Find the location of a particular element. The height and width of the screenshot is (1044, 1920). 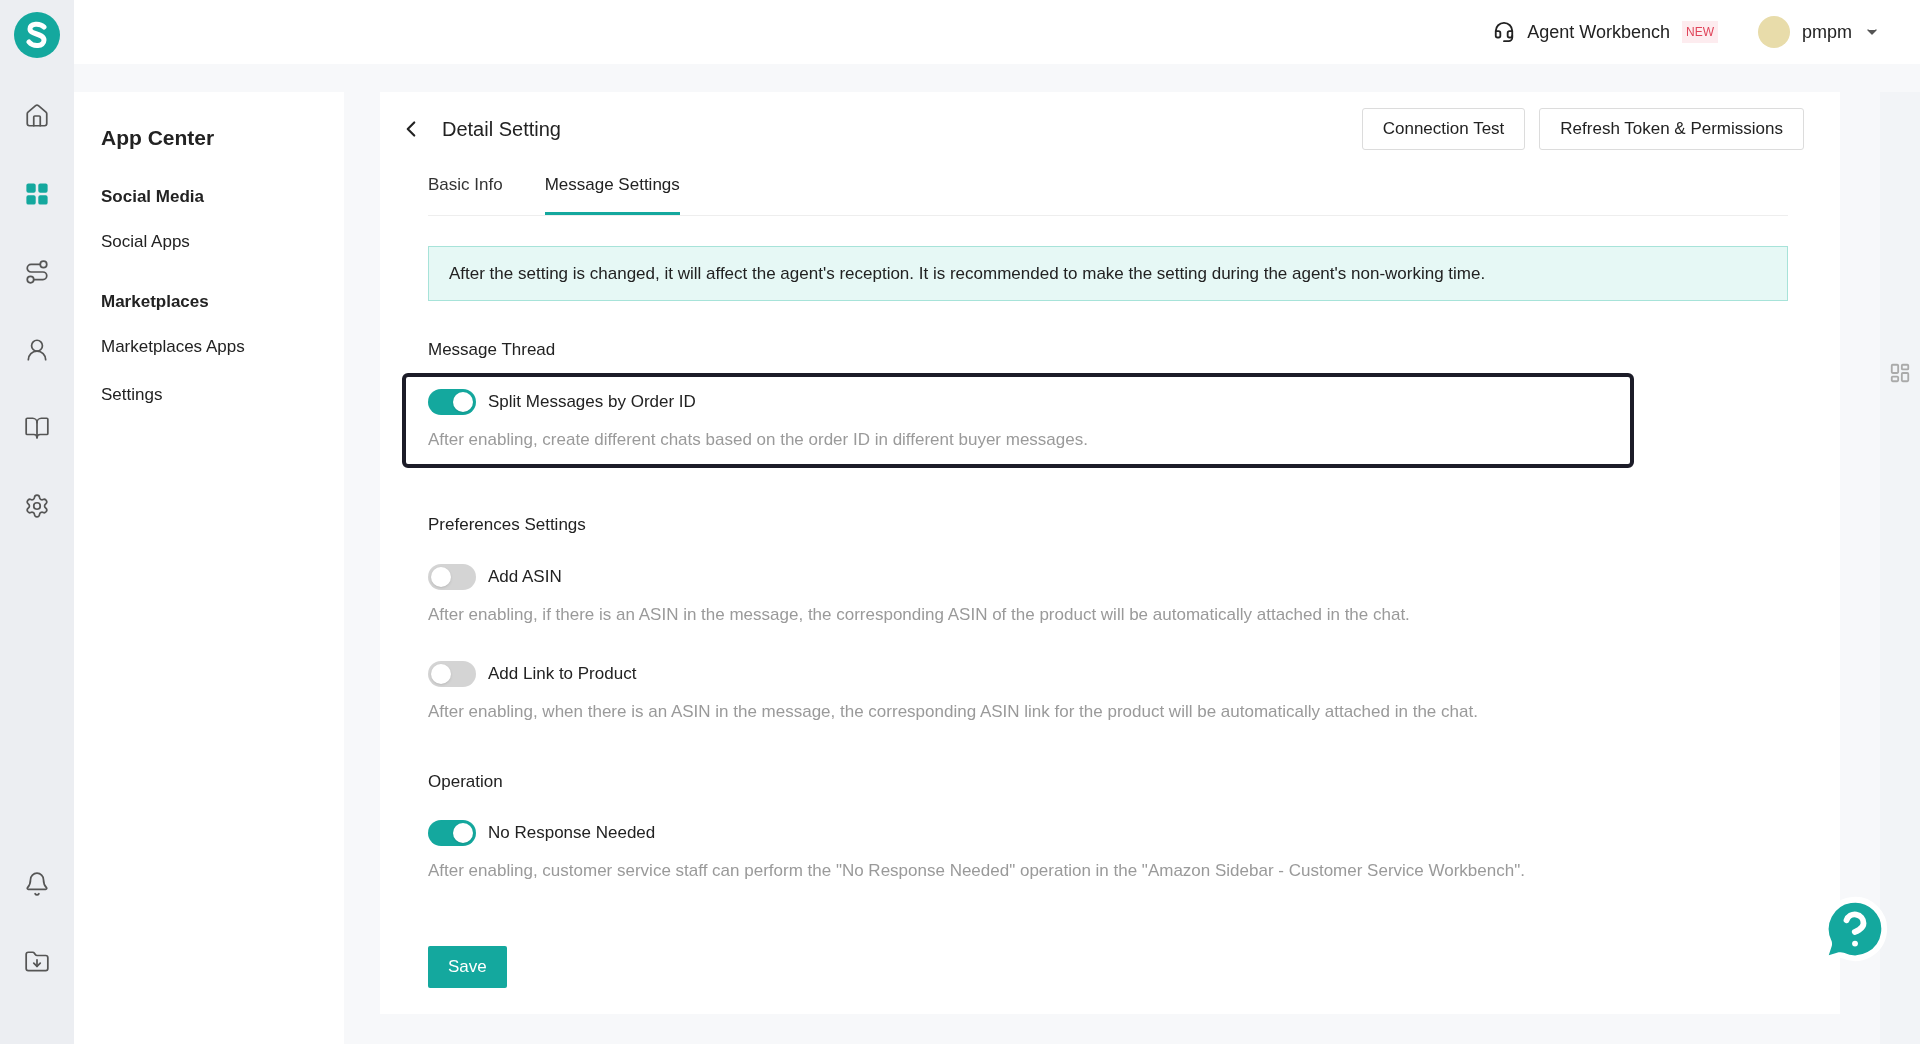

section-title: Preferences Settings is located at coordinates (507, 525).